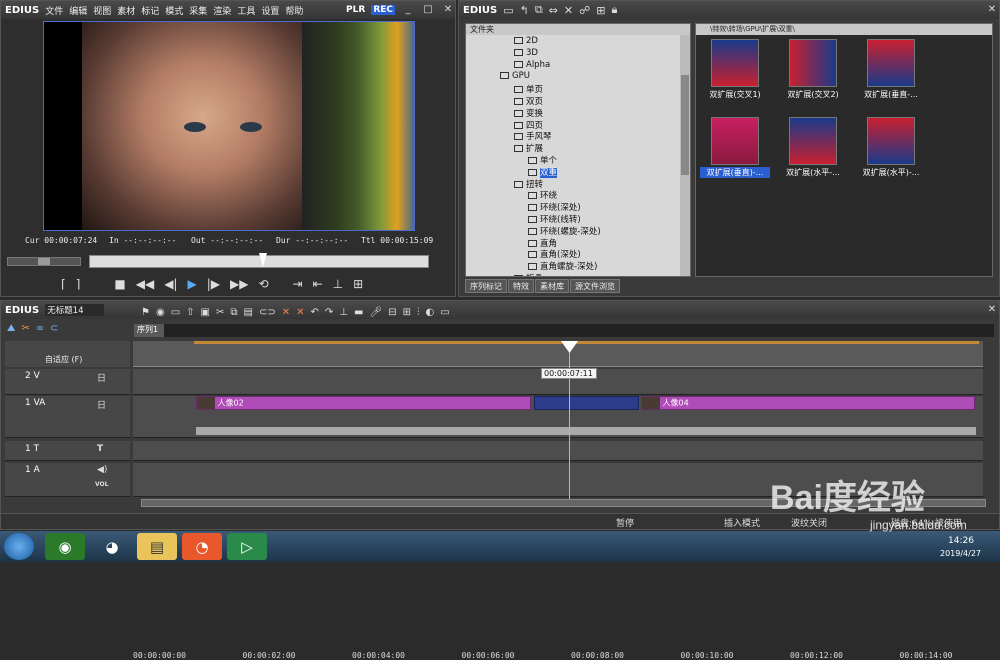 The width and height of the screenshot is (1000, 660). What do you see at coordinates (329, 312) in the screenshot?
I see `redo-icon: ↷` at bounding box center [329, 312].